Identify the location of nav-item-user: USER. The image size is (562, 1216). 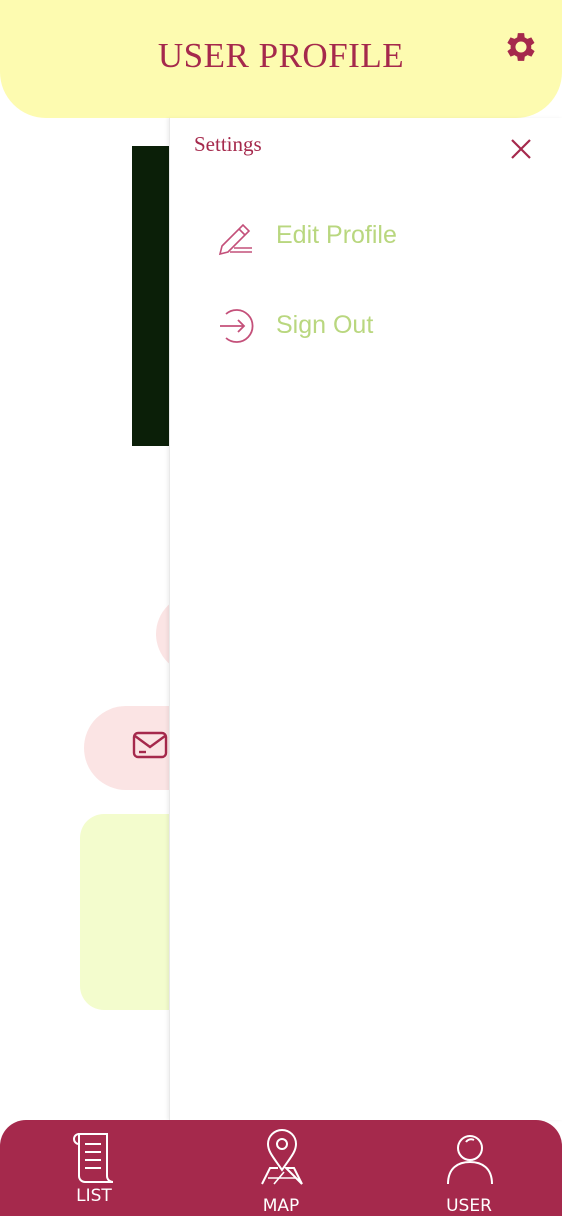
(469, 1168).